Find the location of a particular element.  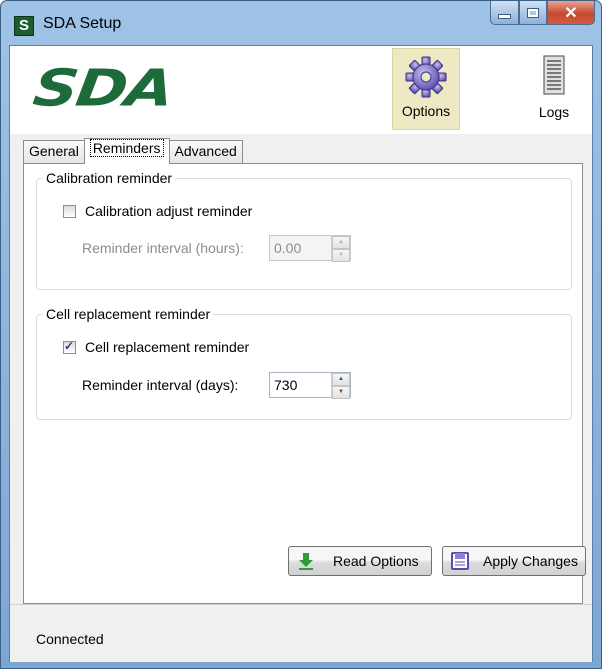

cell-replacement-checkbox is located at coordinates (69, 346).